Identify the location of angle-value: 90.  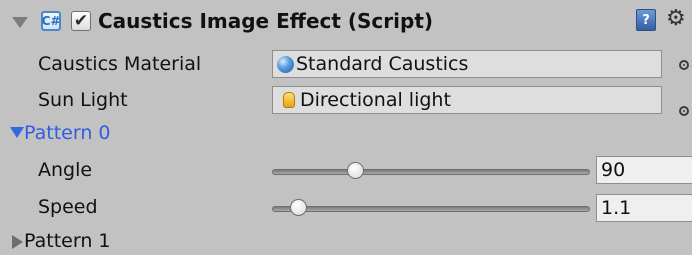
(613, 170).